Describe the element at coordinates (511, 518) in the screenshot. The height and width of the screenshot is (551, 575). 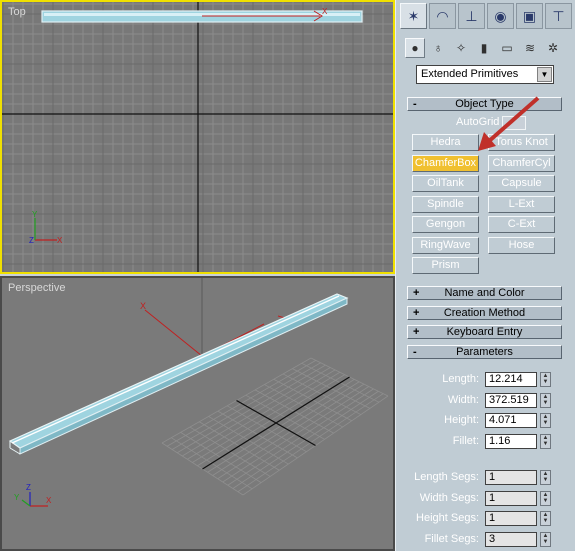
I see `height-segs-field: 1` at that location.